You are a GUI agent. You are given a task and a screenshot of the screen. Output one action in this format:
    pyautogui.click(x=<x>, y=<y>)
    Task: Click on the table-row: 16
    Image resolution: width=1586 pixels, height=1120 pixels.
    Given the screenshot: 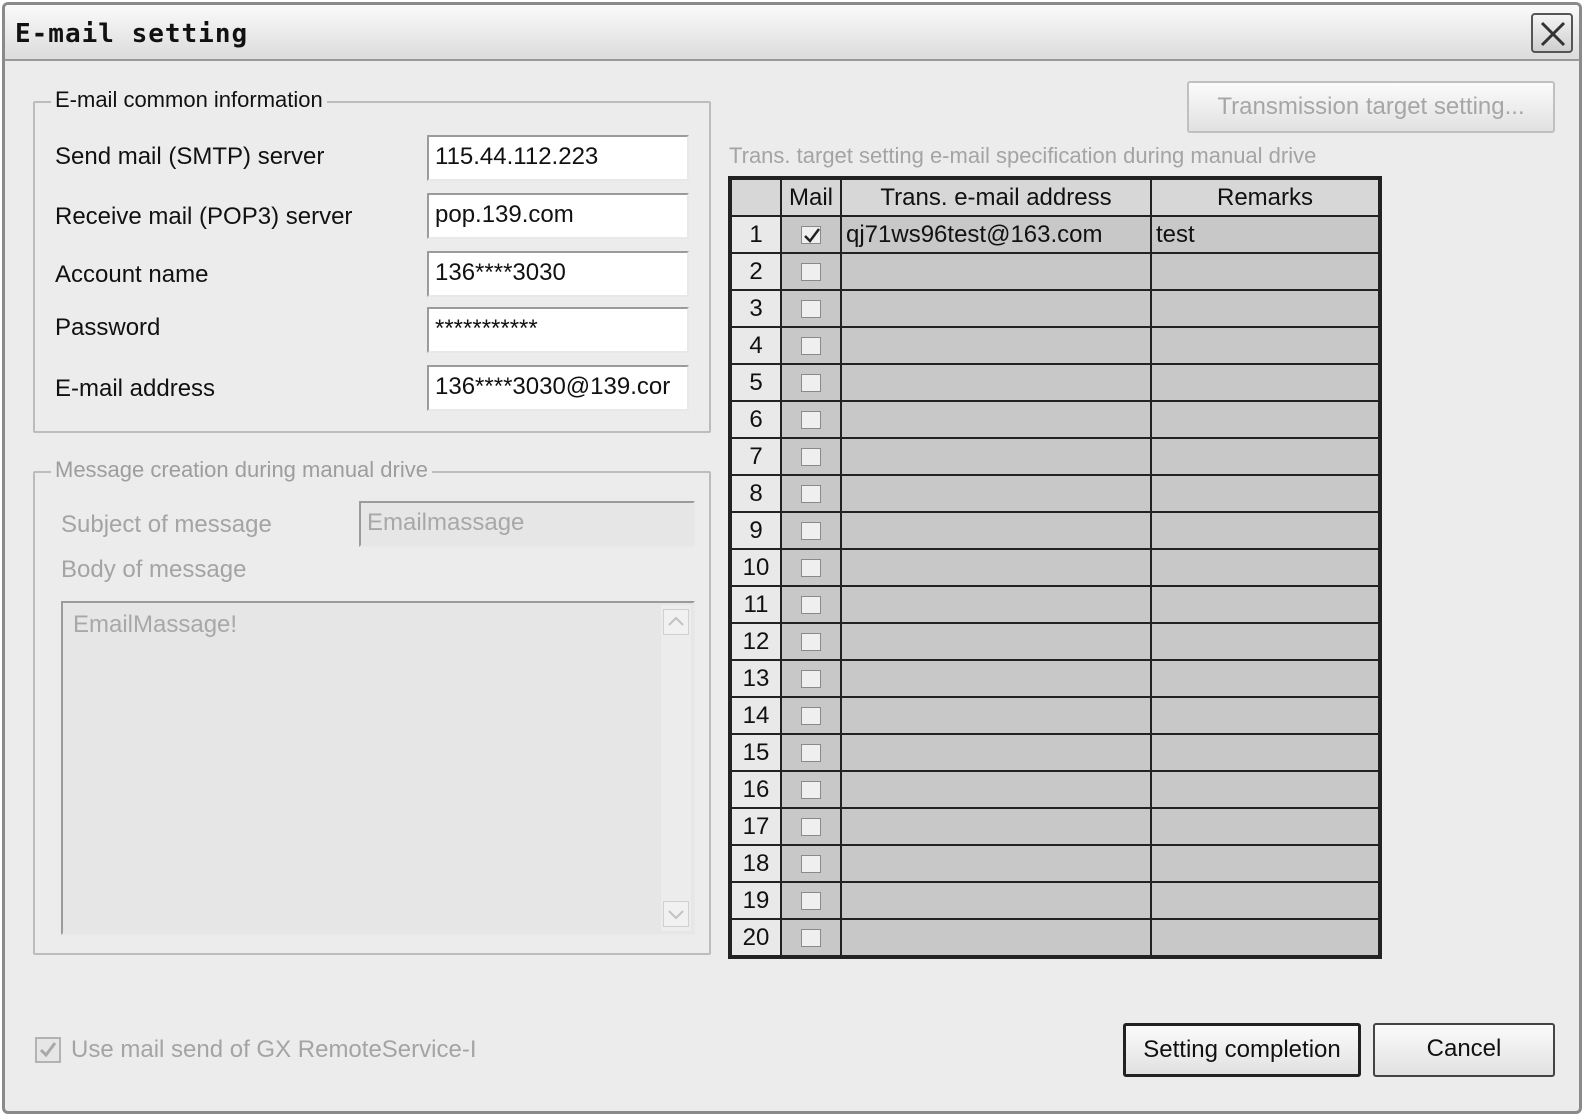 What is the action you would take?
    pyautogui.click(x=1055, y=789)
    